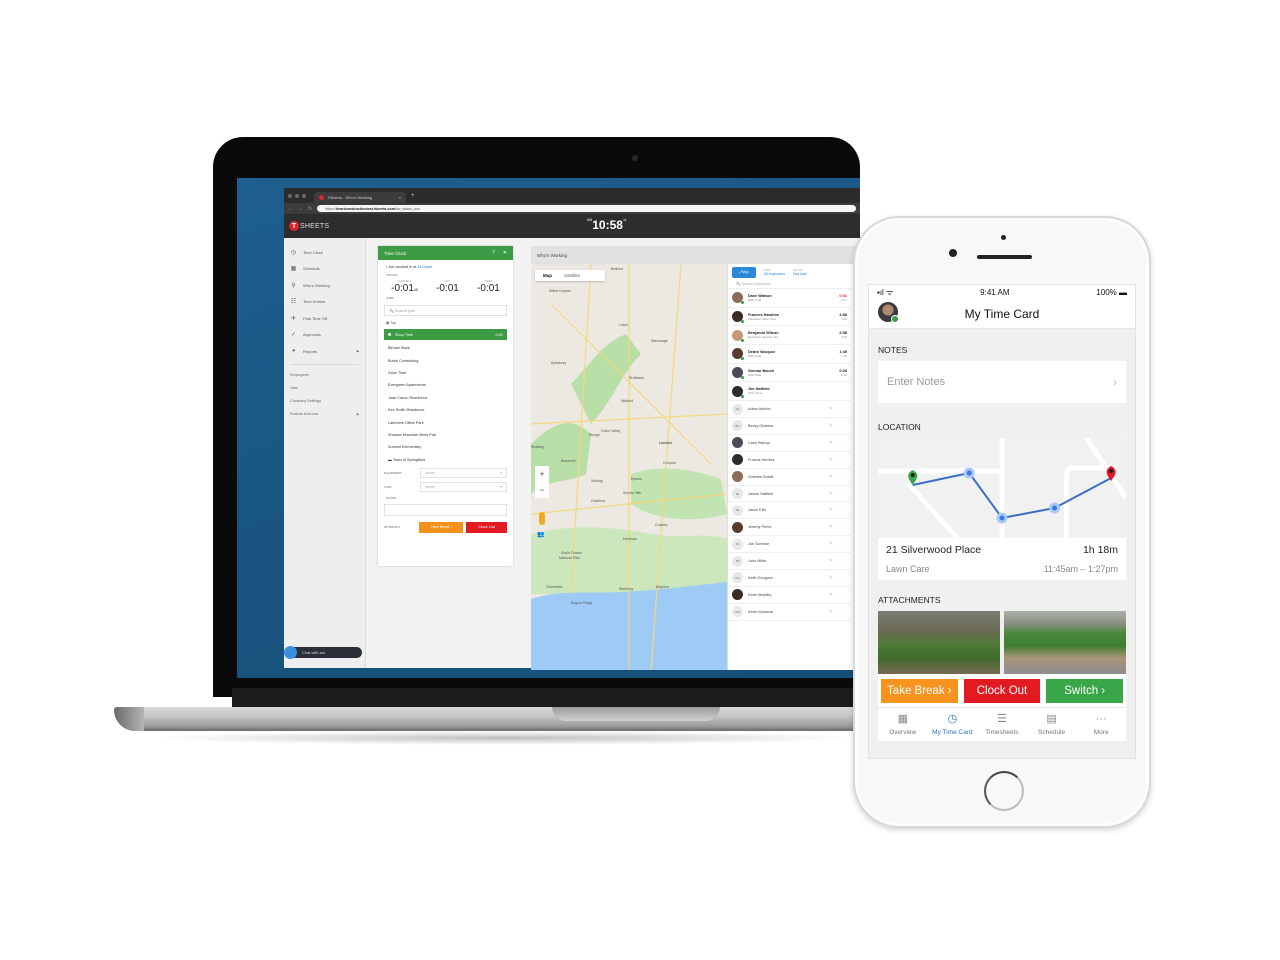 This screenshot has width=1280, height=960. Describe the element at coordinates (888, 312) in the screenshot. I see `user-avatar` at that location.